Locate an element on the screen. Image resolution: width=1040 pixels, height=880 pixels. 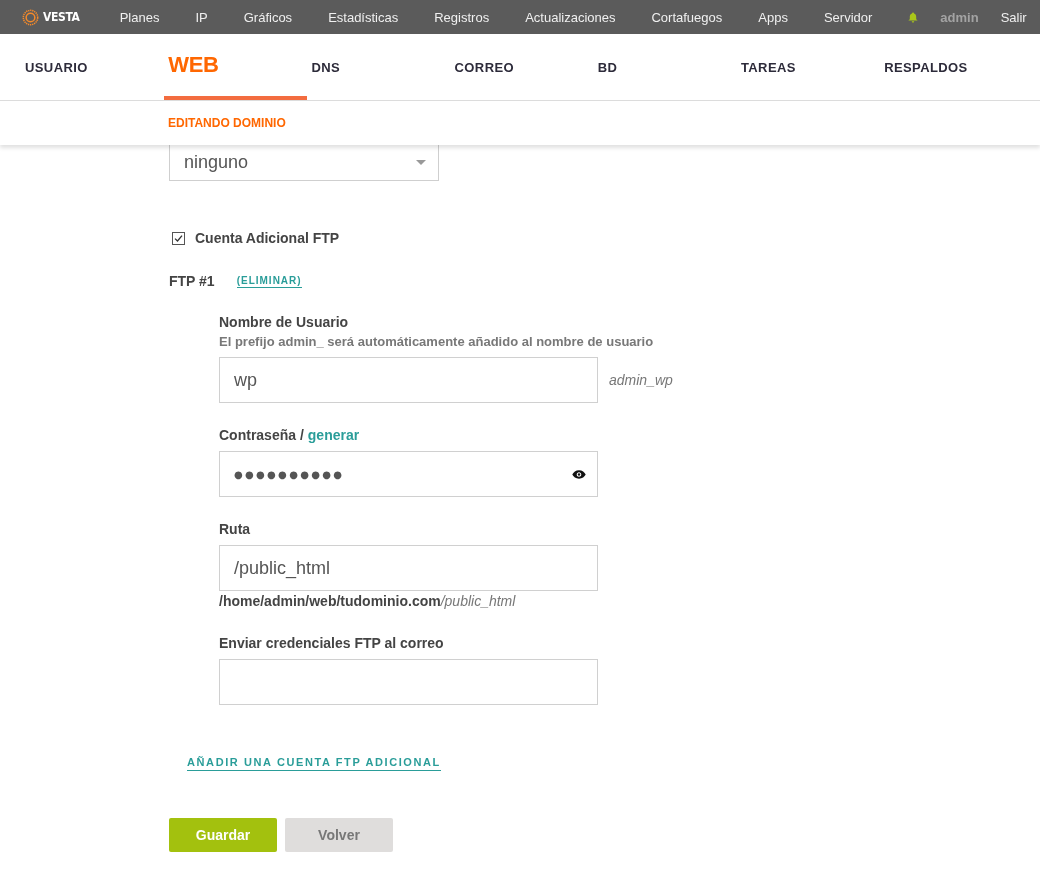
nav-tab: CORREO is located at coordinates (484, 67).